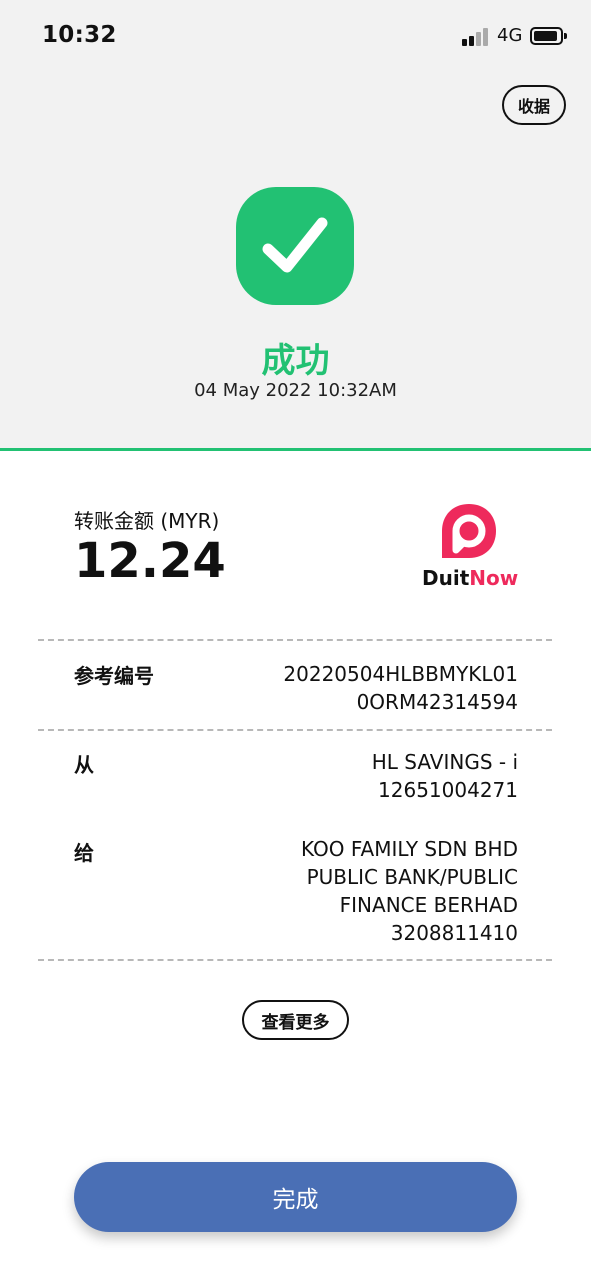 The image size is (591, 1280). What do you see at coordinates (295, 1197) in the screenshot?
I see `done-button: 完成` at bounding box center [295, 1197].